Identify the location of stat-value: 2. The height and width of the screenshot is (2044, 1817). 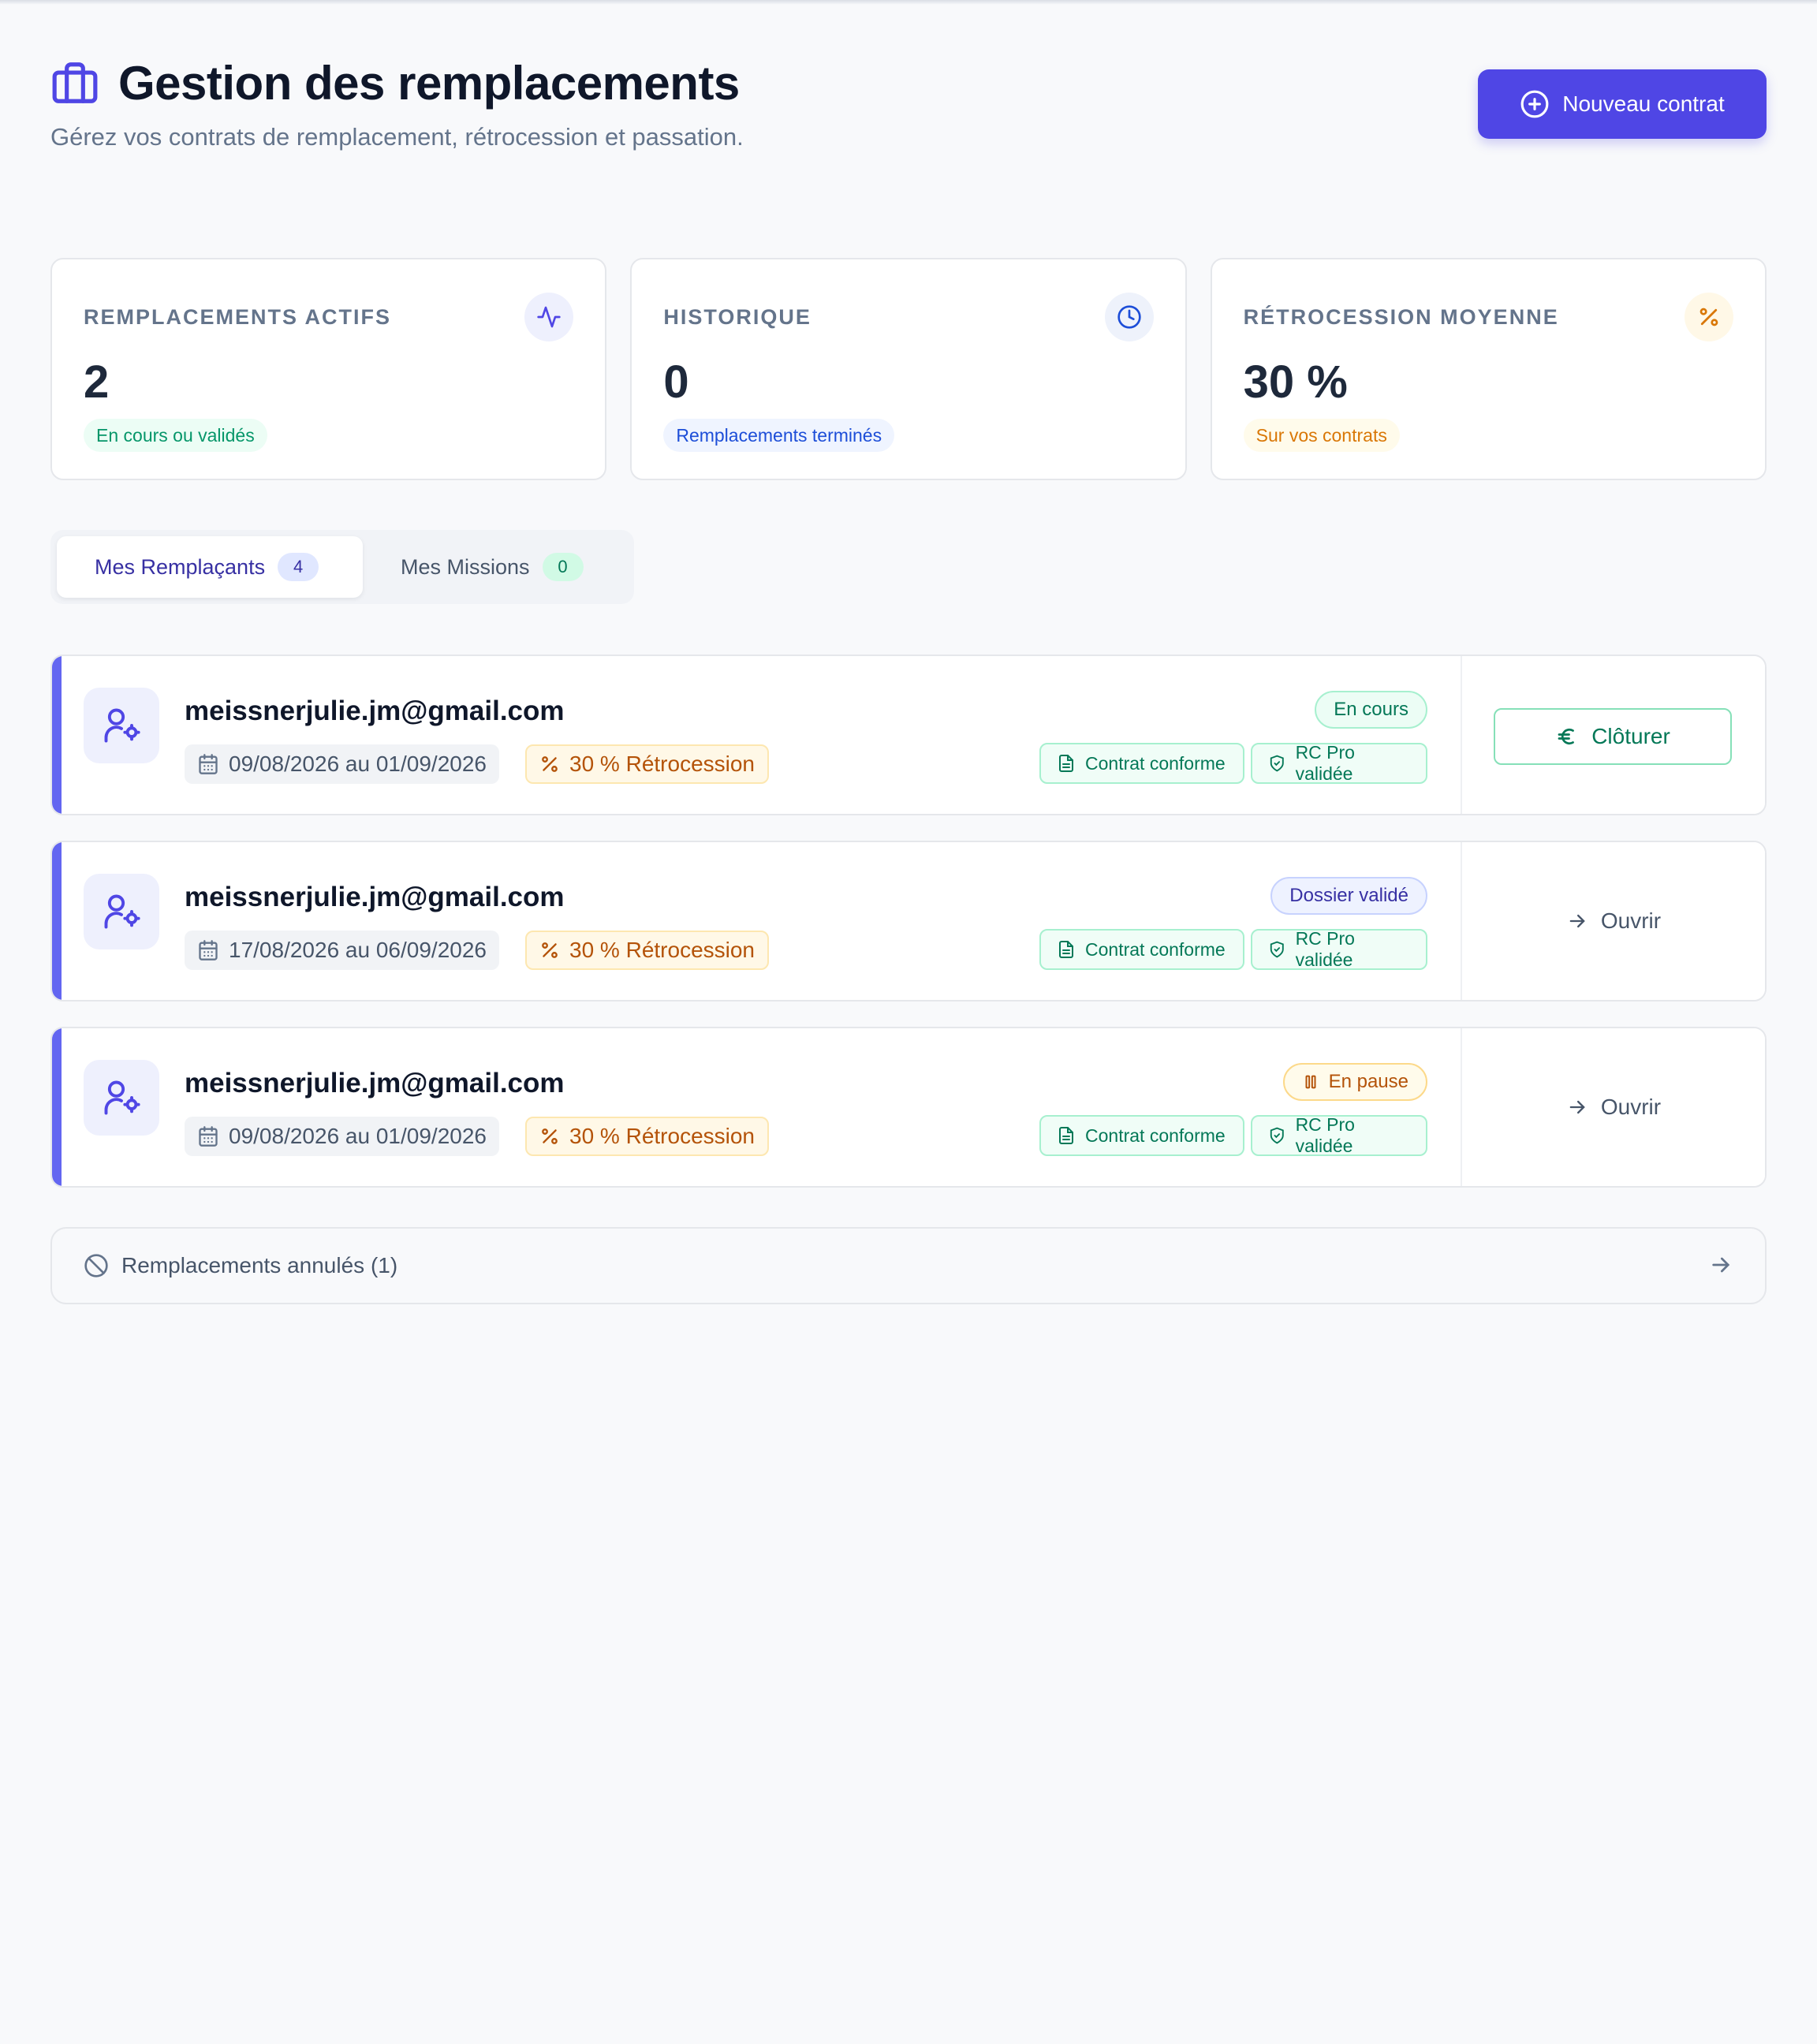
(97, 382).